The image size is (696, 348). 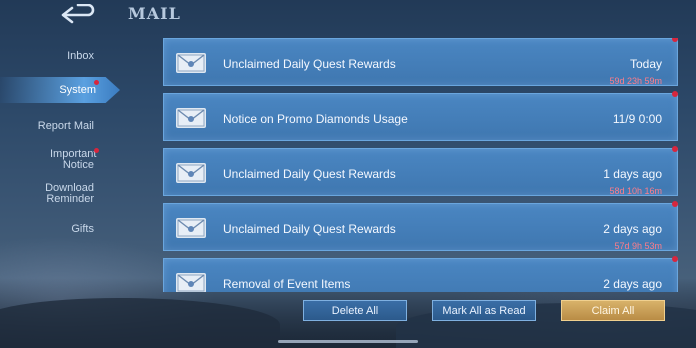 I want to click on sidebar-item-download-reminder: Download Reminder, so click(x=60, y=194).